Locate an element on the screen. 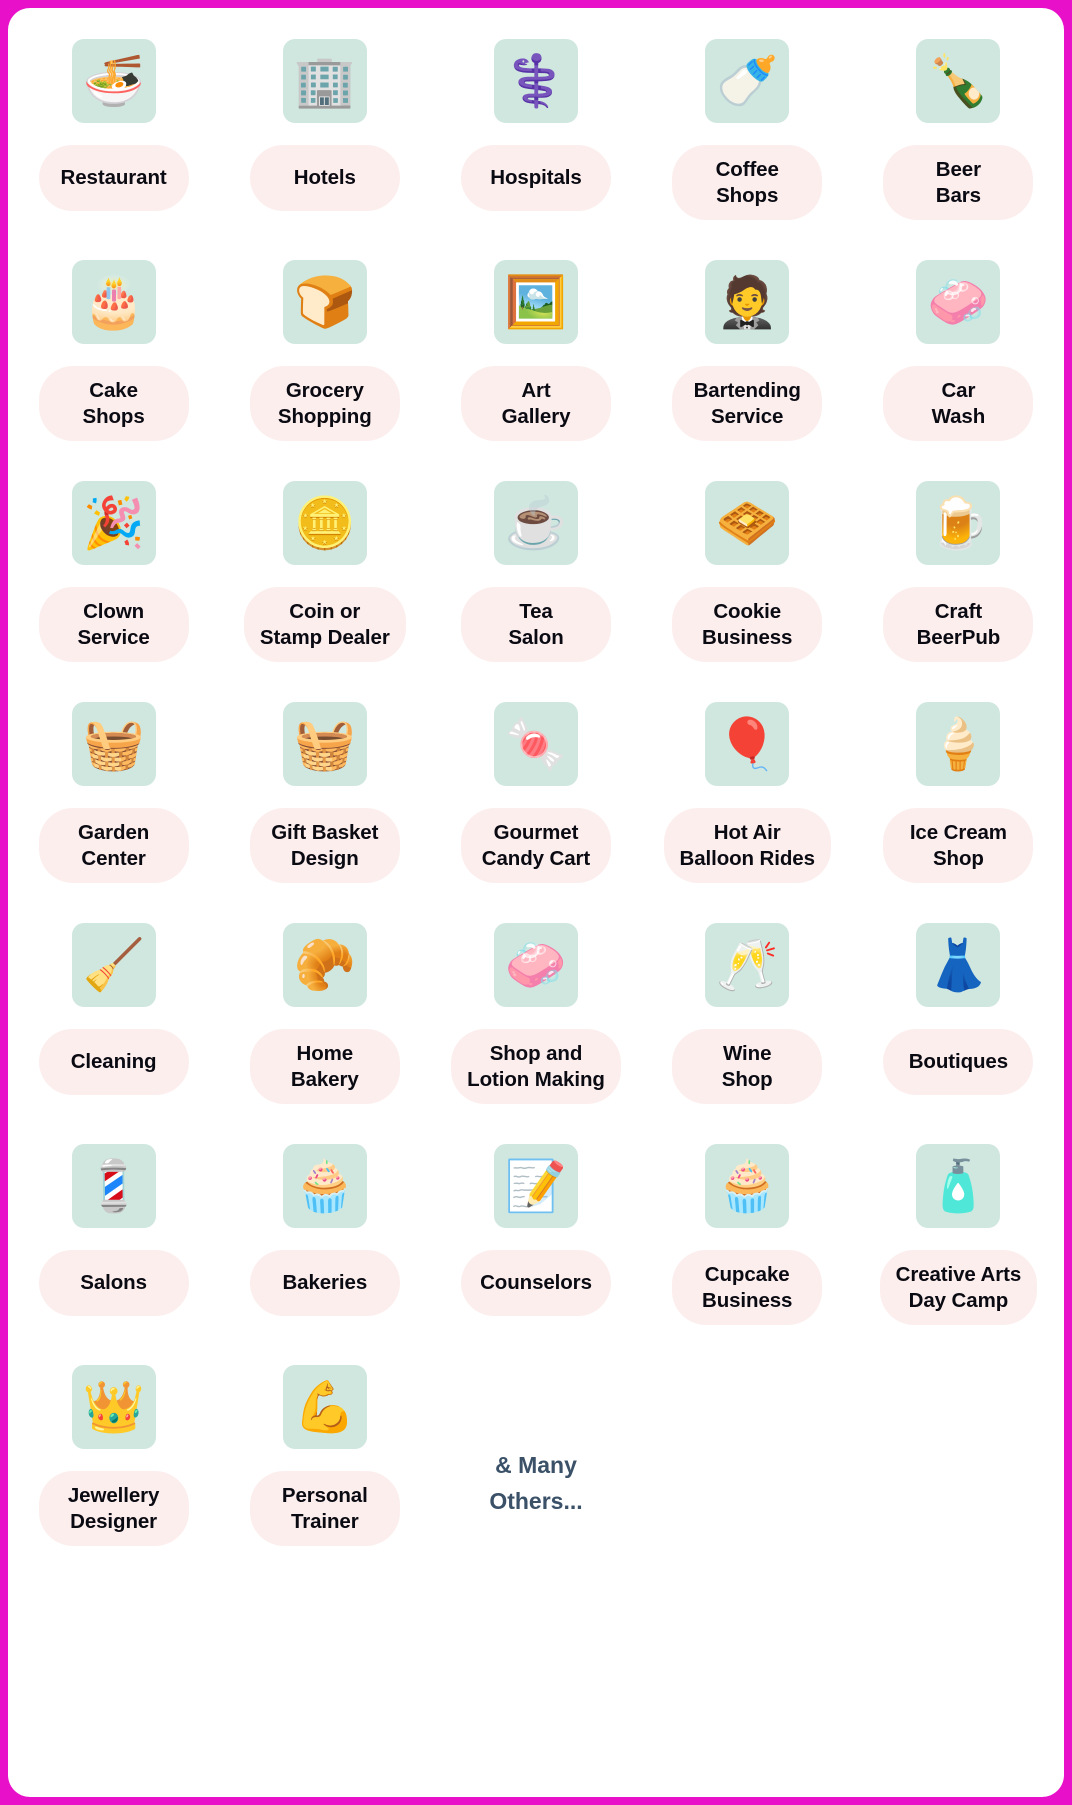 The width and height of the screenshot is (1072, 1805). category-item: 🍾 Beer Bars is located at coordinates (958, 132).